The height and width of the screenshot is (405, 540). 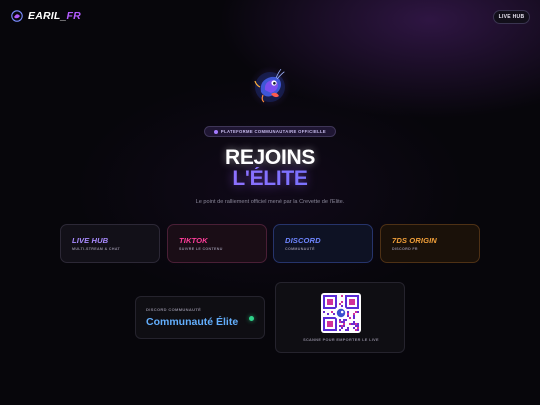 I want to click on qr-code, so click(x=341, y=313).